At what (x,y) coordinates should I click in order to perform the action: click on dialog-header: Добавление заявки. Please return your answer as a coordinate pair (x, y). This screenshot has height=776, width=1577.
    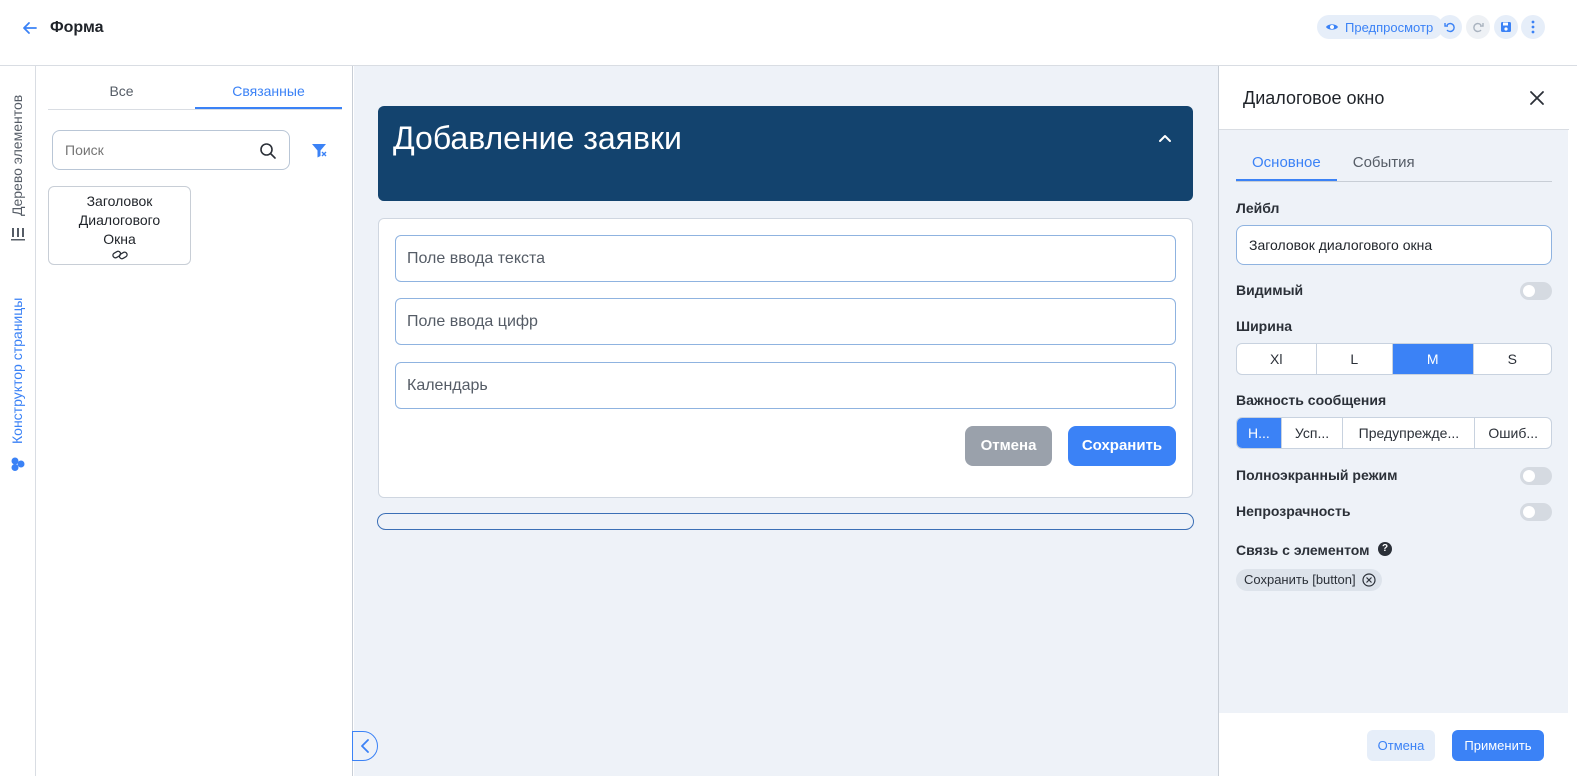
    Looking at the image, I should click on (785, 153).